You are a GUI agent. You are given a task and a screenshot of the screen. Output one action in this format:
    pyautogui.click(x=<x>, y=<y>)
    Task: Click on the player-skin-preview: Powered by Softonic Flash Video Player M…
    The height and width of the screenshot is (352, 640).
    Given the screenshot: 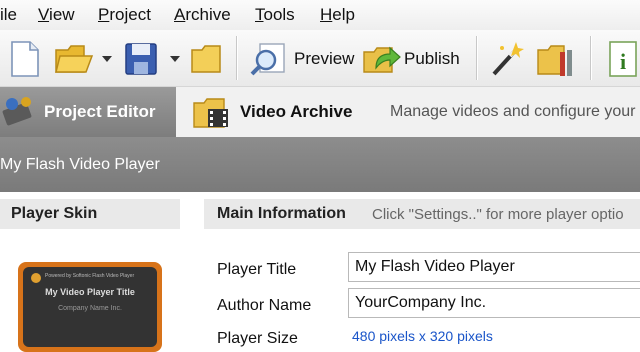 What is the action you would take?
    pyautogui.click(x=90, y=307)
    